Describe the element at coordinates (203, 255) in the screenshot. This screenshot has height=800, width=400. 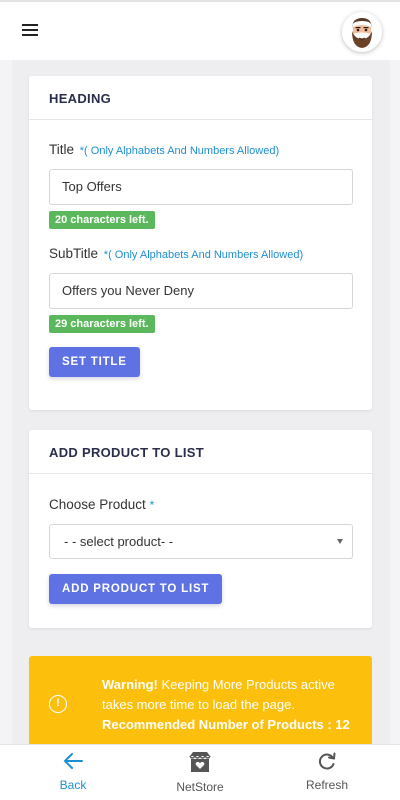
I see `subtitle-hint: *( Only Alphabets And Numbers Allowed)` at that location.